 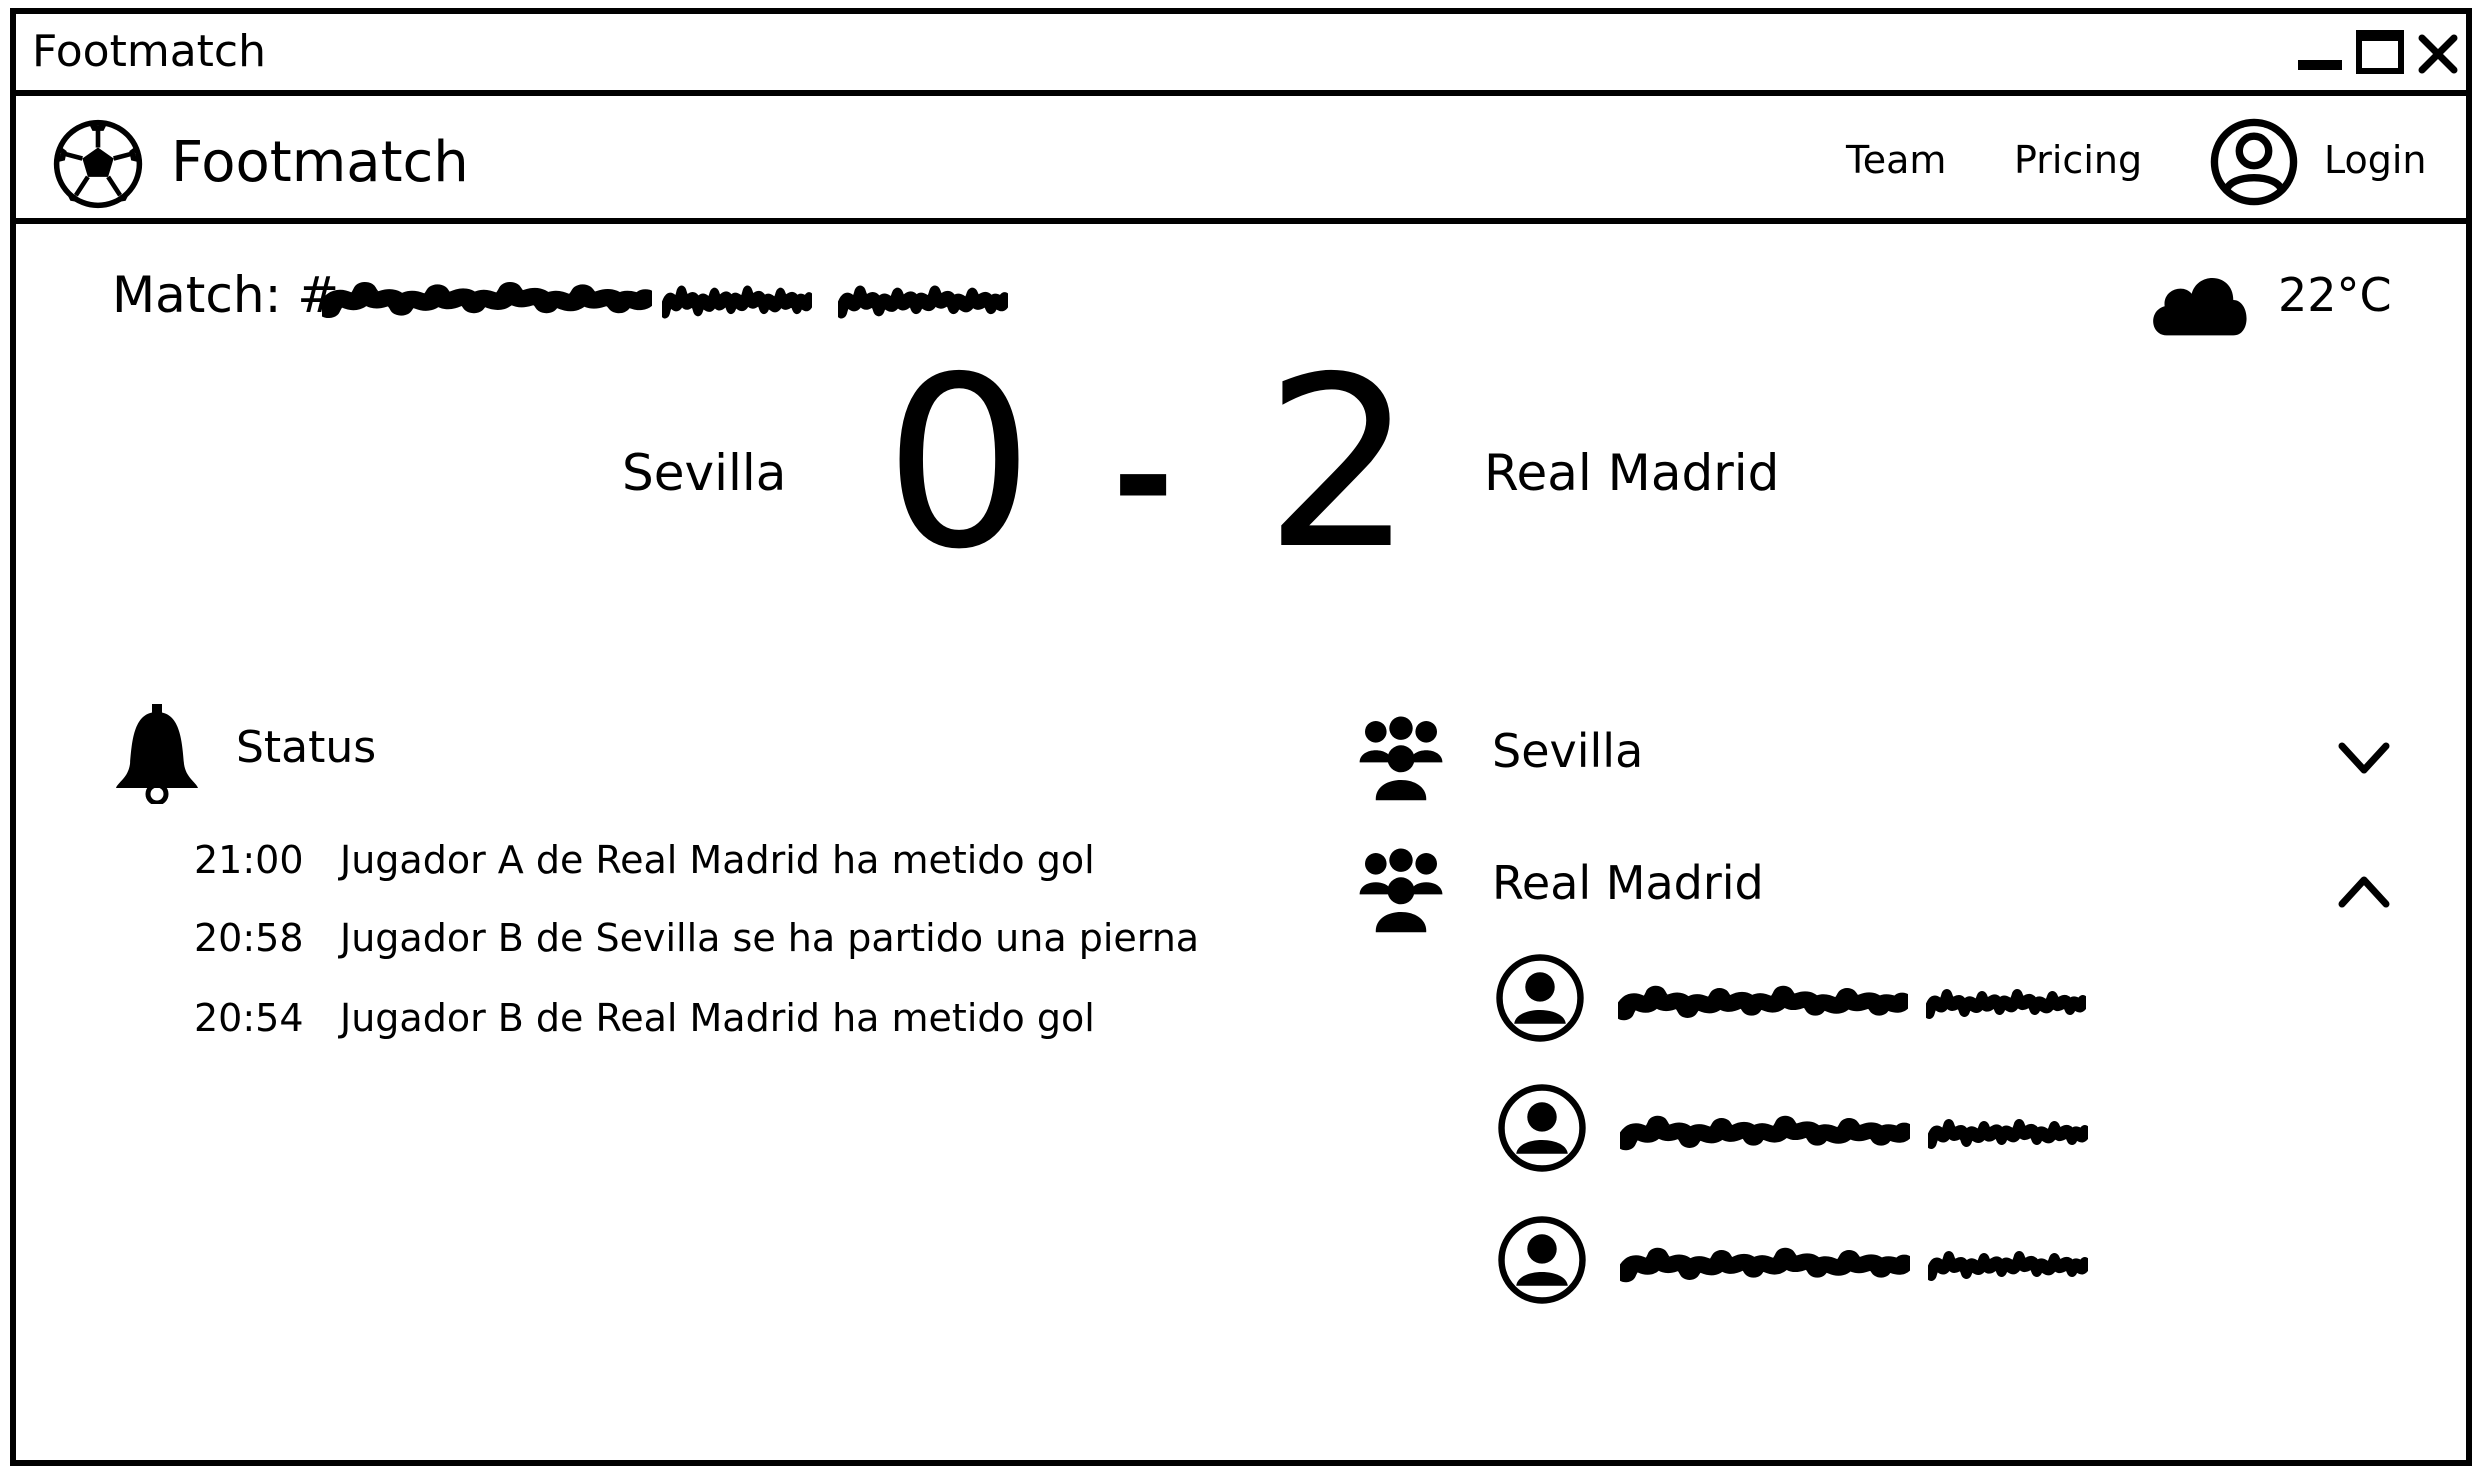 I want to click on team-name: Sevilla, so click(x=1568, y=751).